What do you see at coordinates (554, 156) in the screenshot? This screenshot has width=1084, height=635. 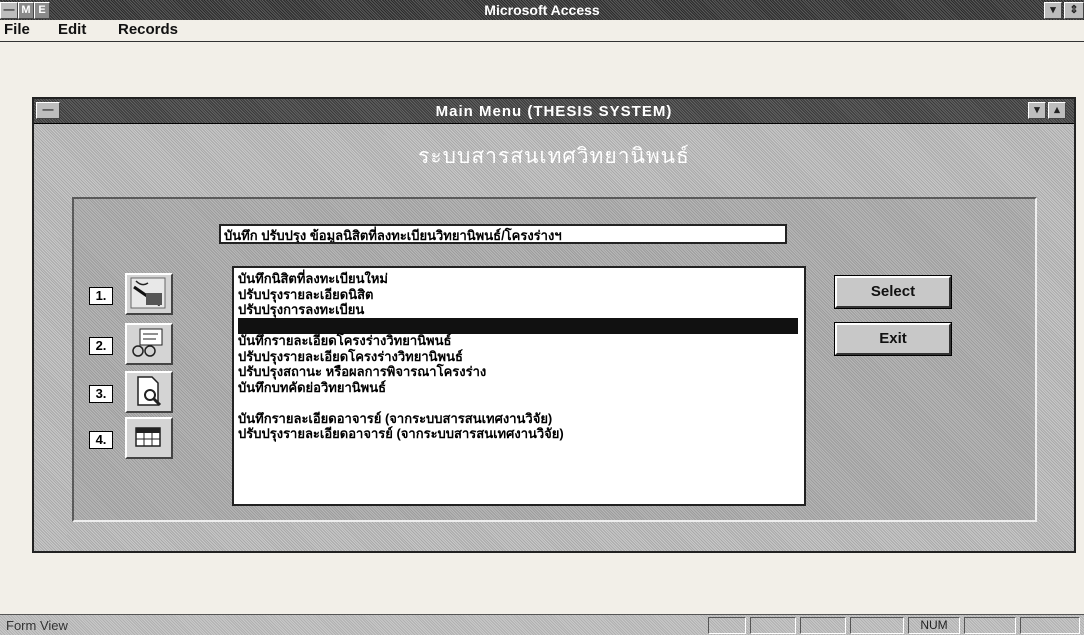 I see `form-heading: ระบบสารสนเทศวิทยานิพนธ์` at bounding box center [554, 156].